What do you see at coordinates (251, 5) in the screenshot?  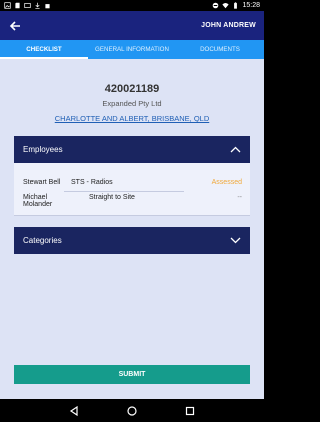 I see `status-time: 15:28` at bounding box center [251, 5].